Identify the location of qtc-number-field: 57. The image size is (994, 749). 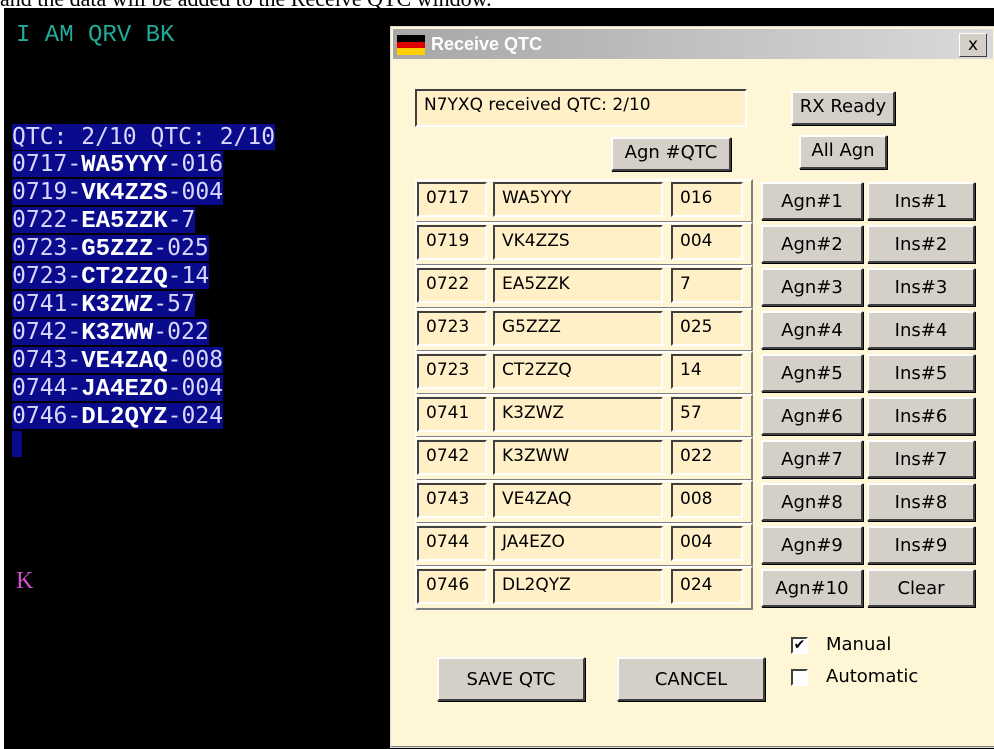
(707, 414).